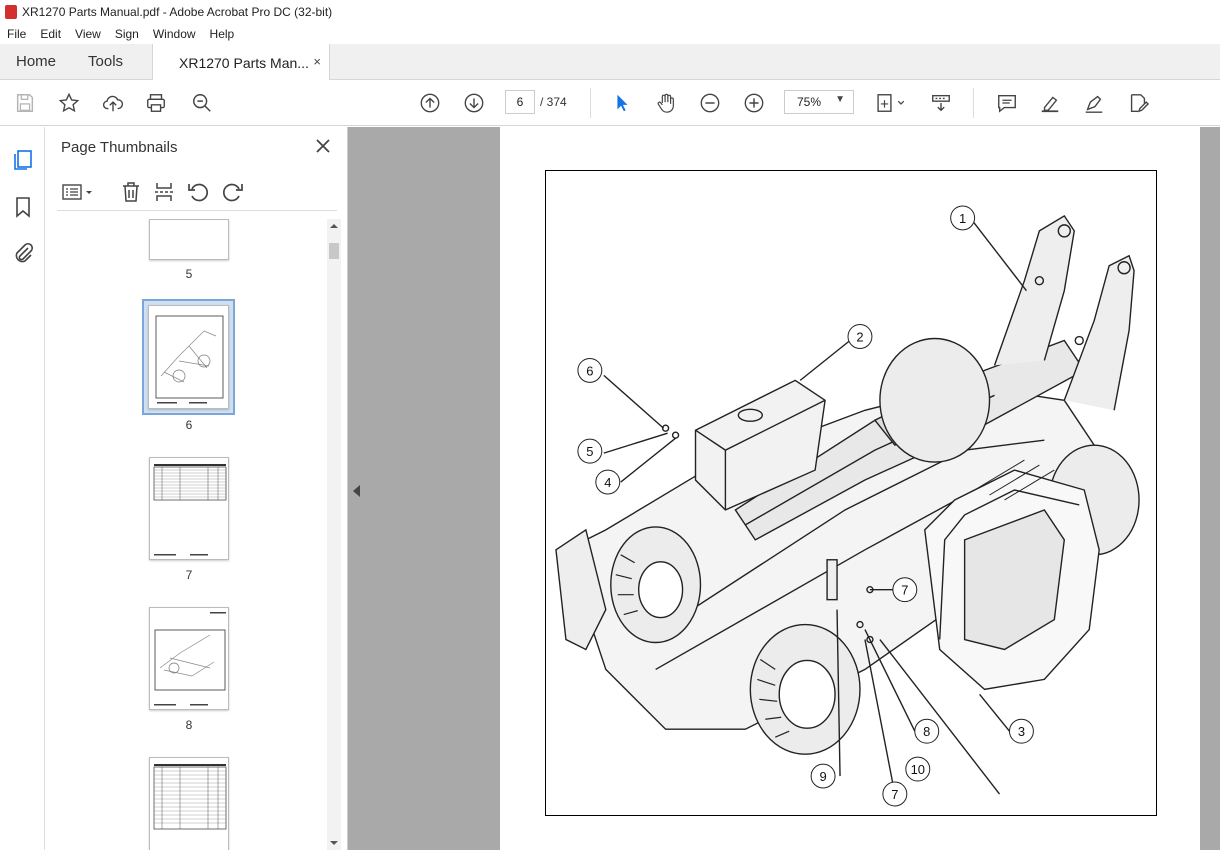 The image size is (1220, 850). I want to click on delete-icon, so click(131, 192).